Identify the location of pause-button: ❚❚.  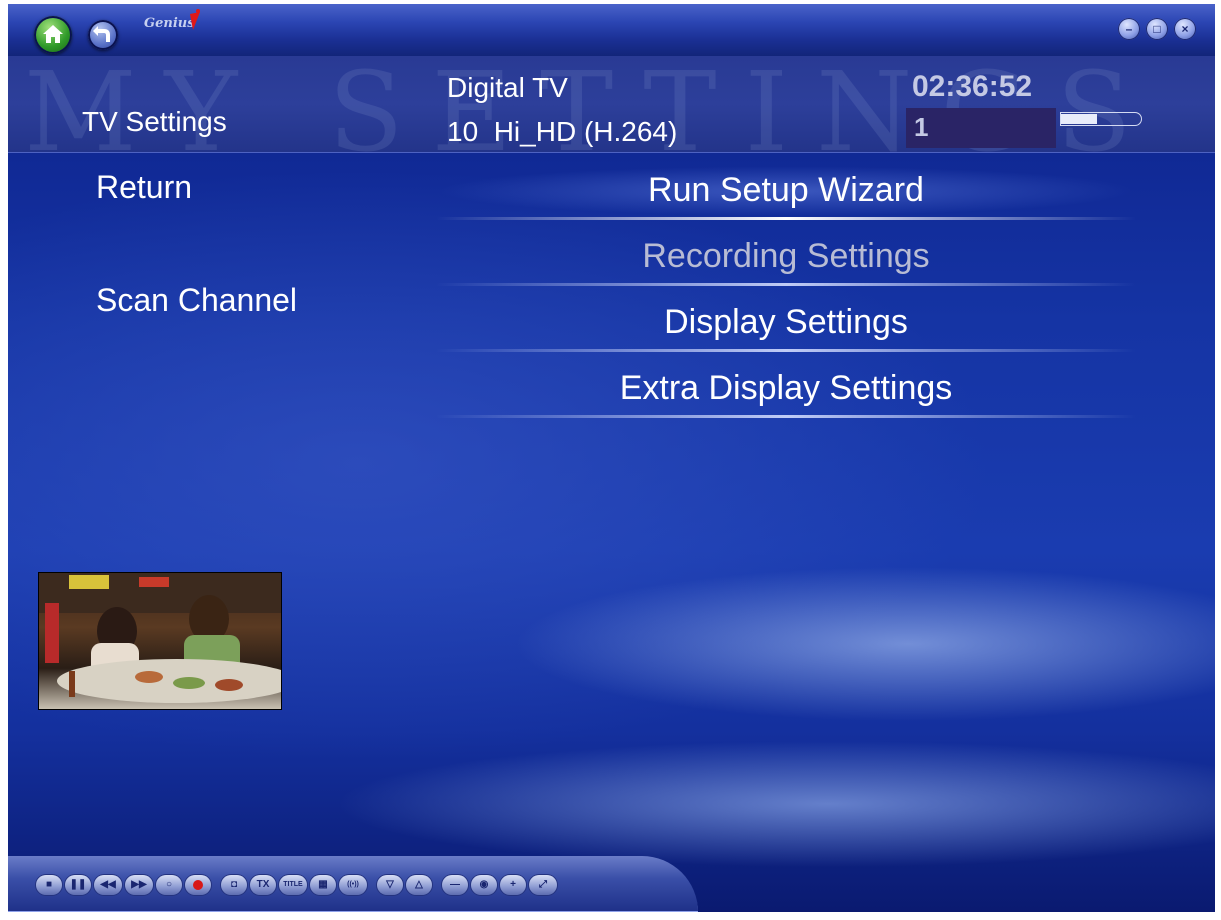
(78, 885).